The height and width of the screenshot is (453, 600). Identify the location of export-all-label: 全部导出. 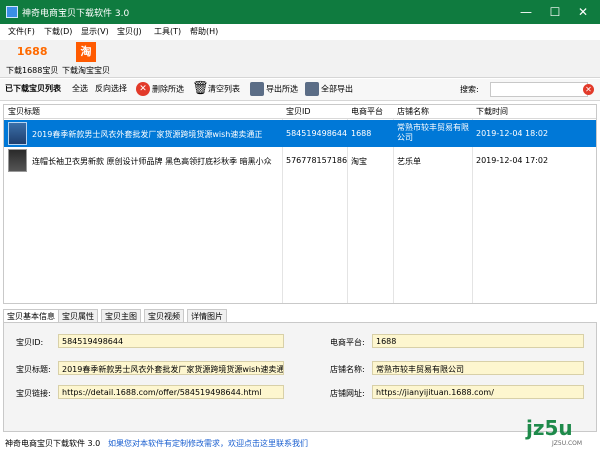
(337, 89).